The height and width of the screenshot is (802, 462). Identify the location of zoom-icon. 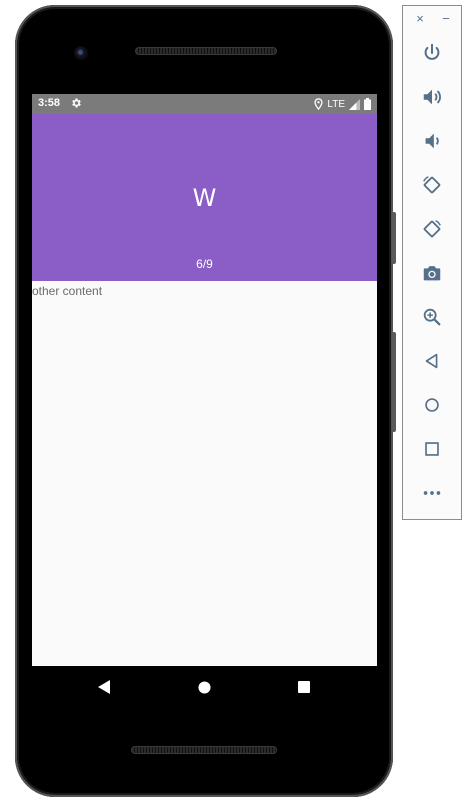
(432, 317).